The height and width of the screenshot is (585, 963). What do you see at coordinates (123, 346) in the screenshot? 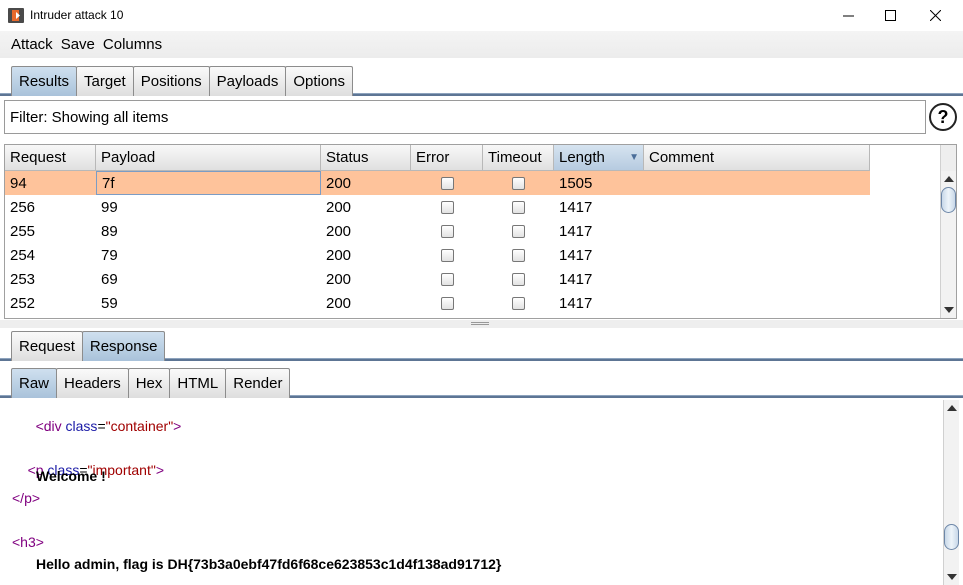
I see `tab-response: Response` at bounding box center [123, 346].